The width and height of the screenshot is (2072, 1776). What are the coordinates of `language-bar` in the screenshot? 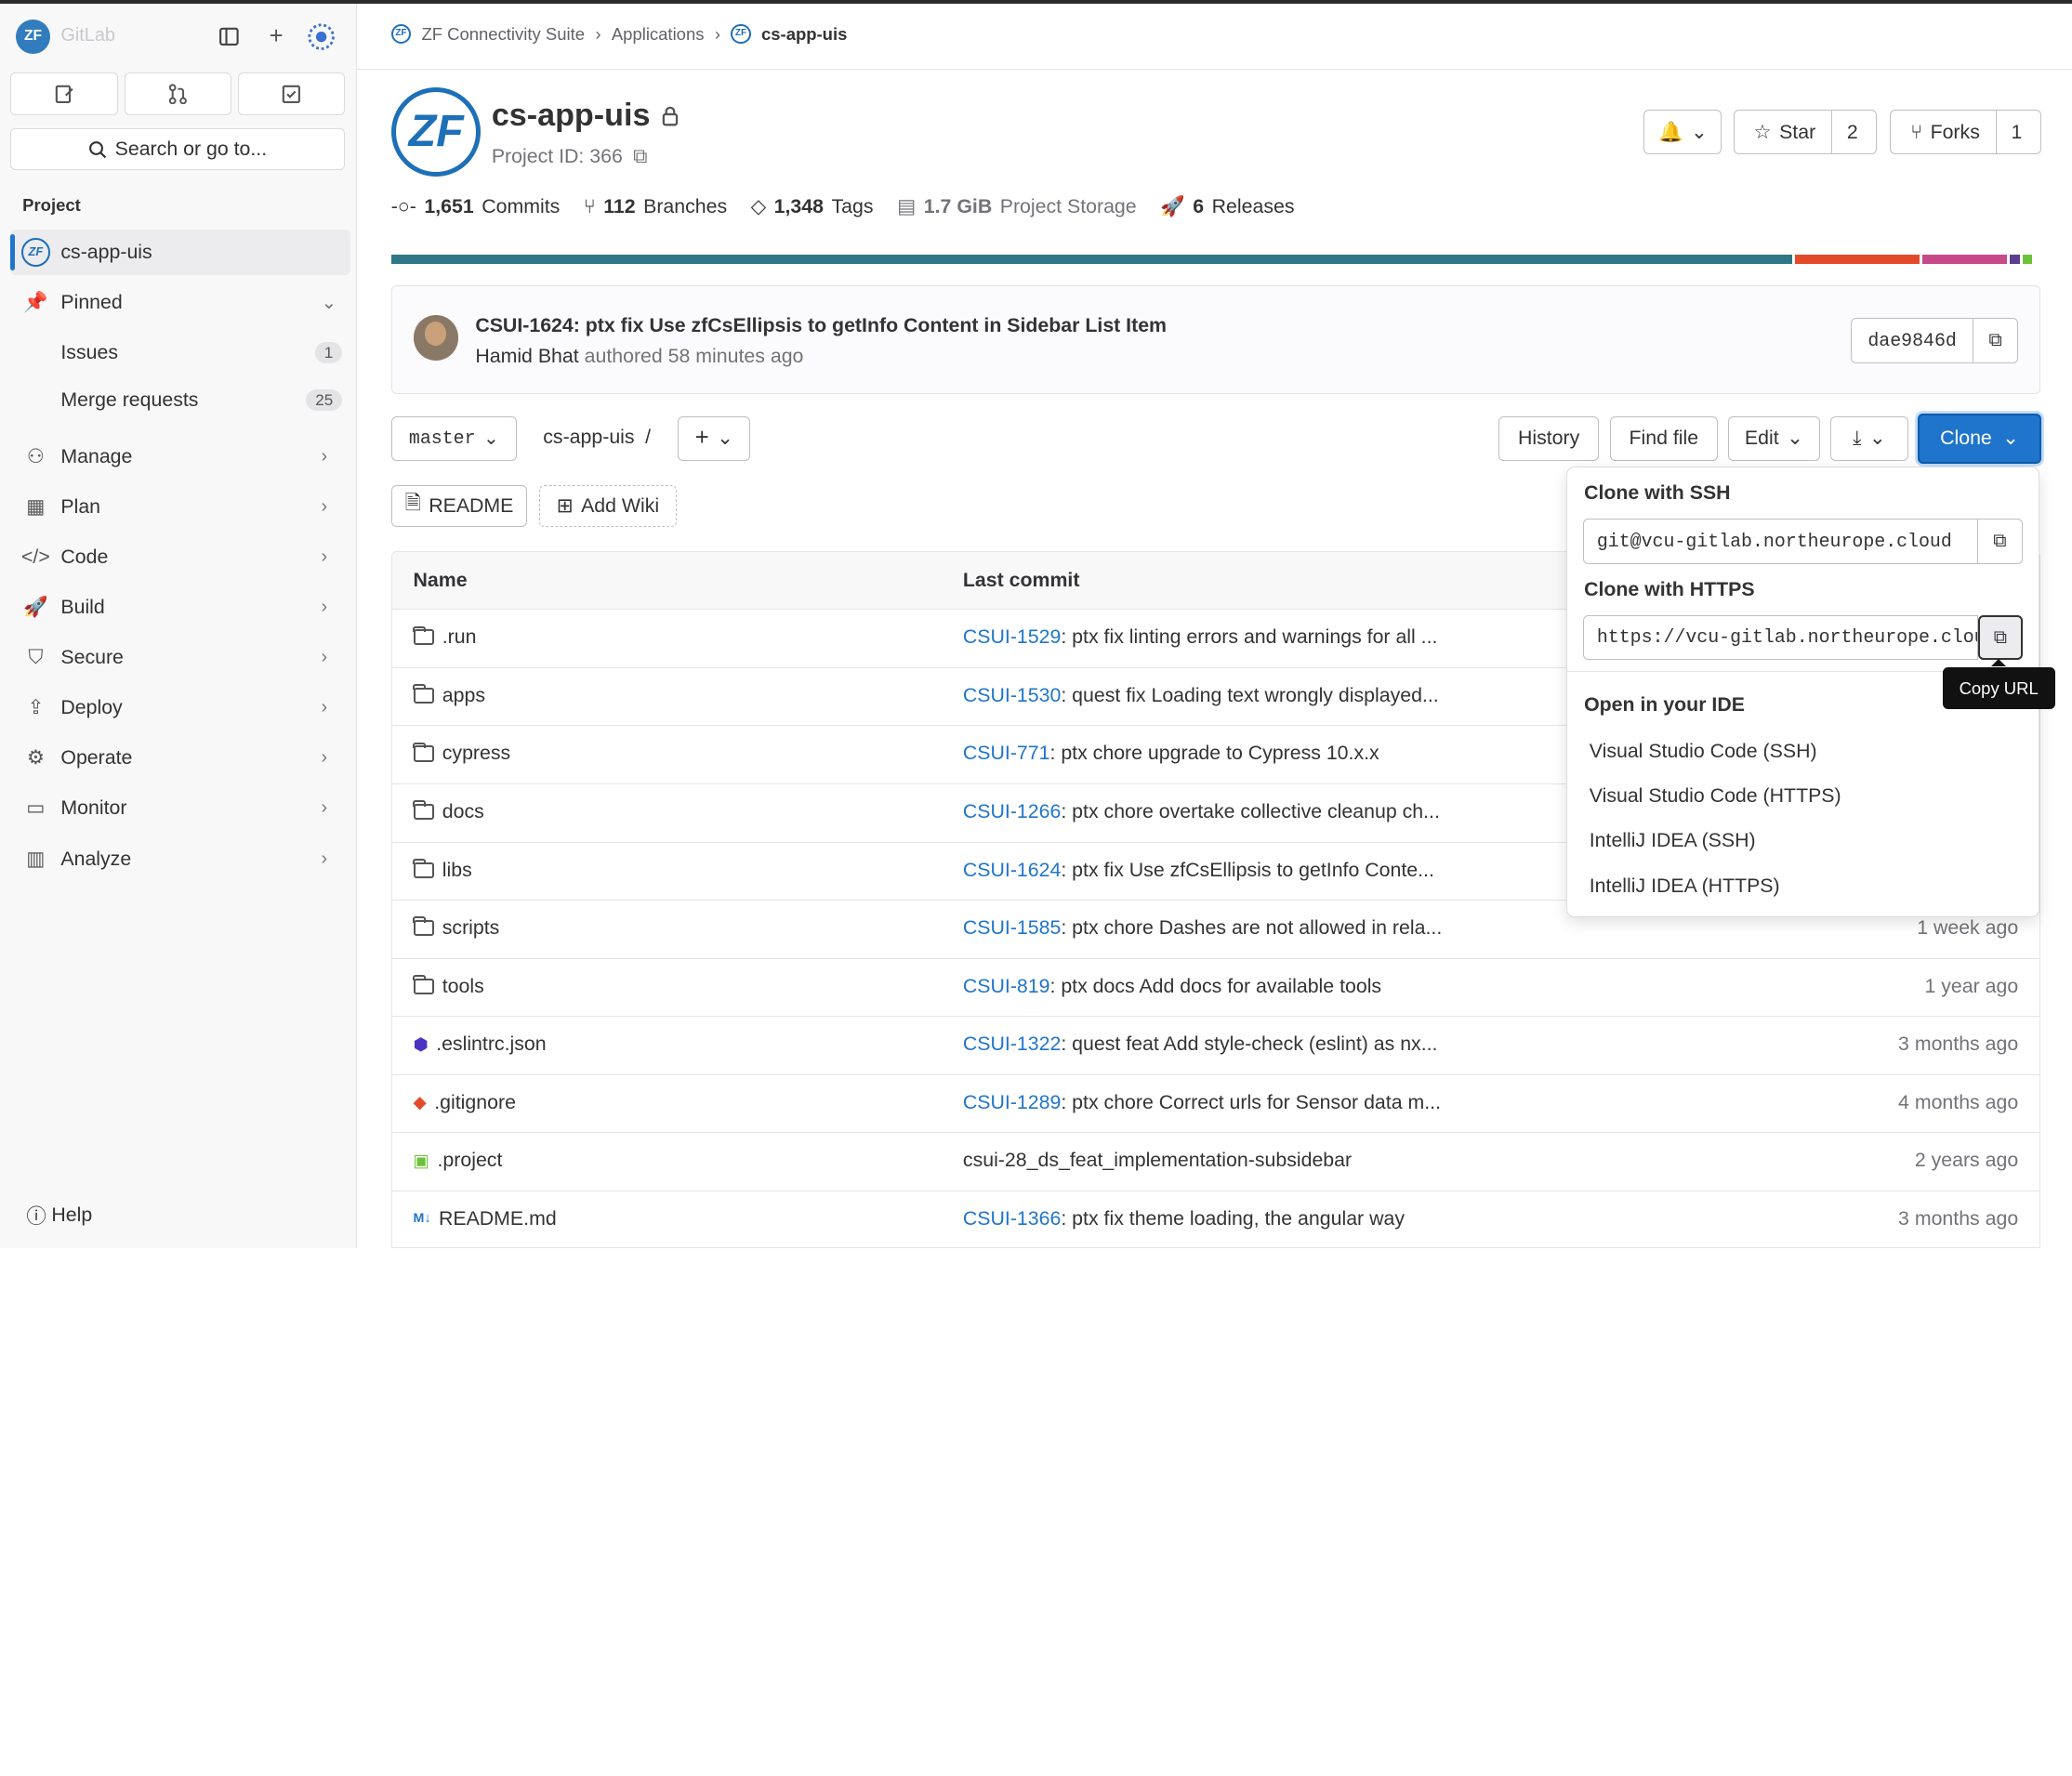 It's located at (1215, 260).